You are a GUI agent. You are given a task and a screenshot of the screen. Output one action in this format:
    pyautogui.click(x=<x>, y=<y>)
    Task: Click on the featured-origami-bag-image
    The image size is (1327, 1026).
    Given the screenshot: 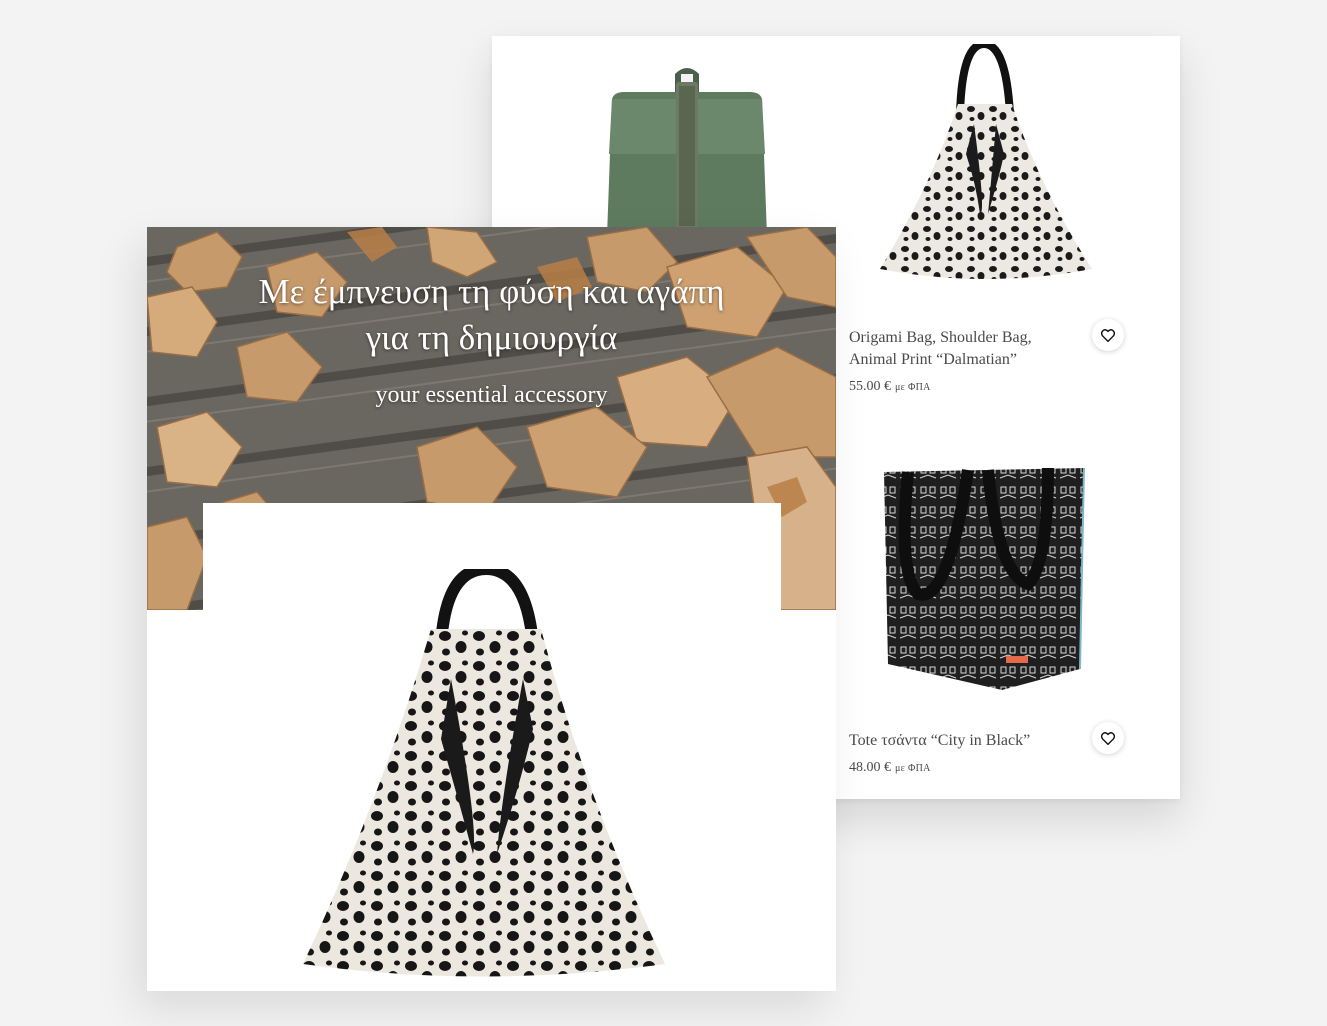 What is the action you would take?
    pyautogui.click(x=484, y=775)
    